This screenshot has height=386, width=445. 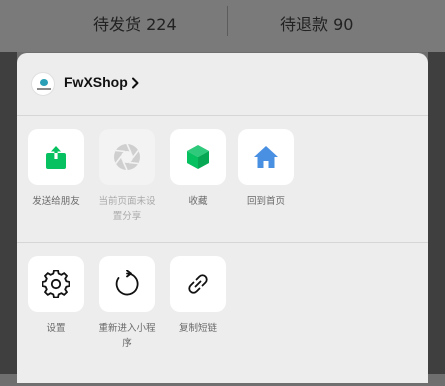 What do you see at coordinates (265, 201) in the screenshot?
I see `back-to-home-label: 回到首页` at bounding box center [265, 201].